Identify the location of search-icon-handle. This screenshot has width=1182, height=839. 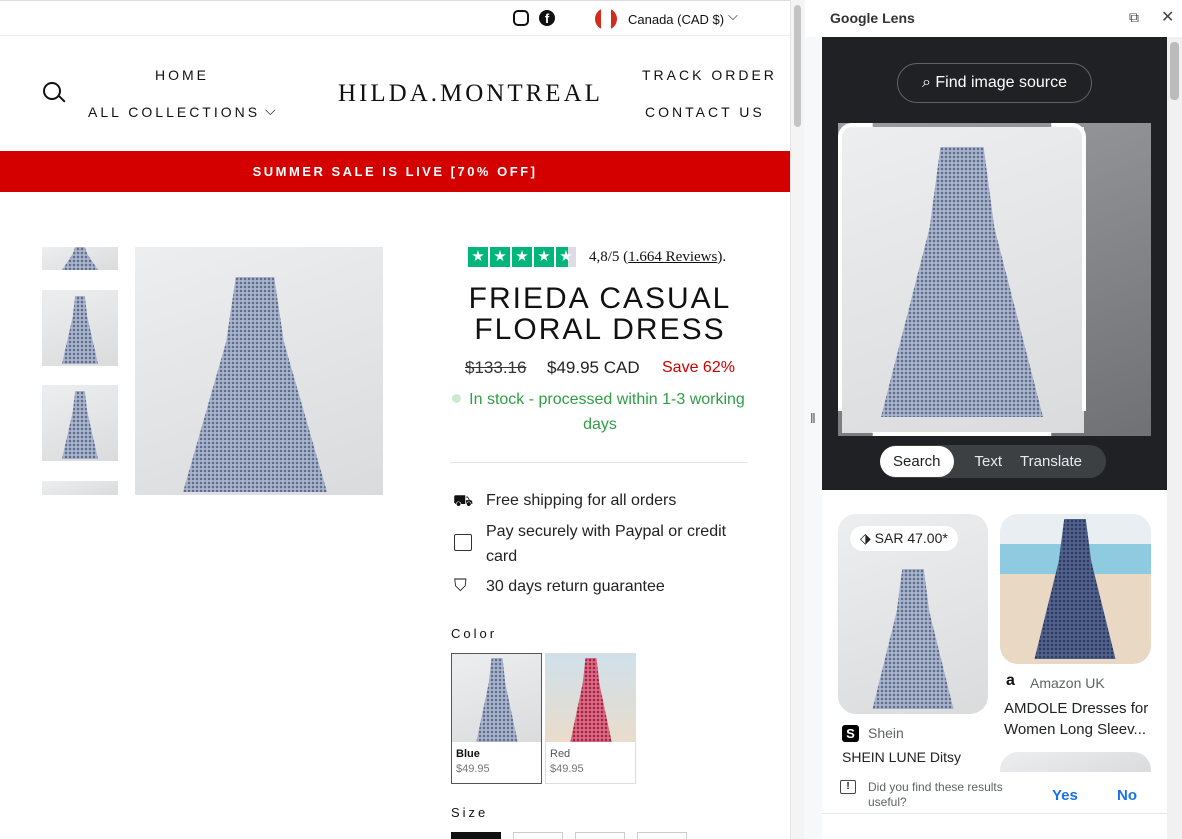
(62, 99).